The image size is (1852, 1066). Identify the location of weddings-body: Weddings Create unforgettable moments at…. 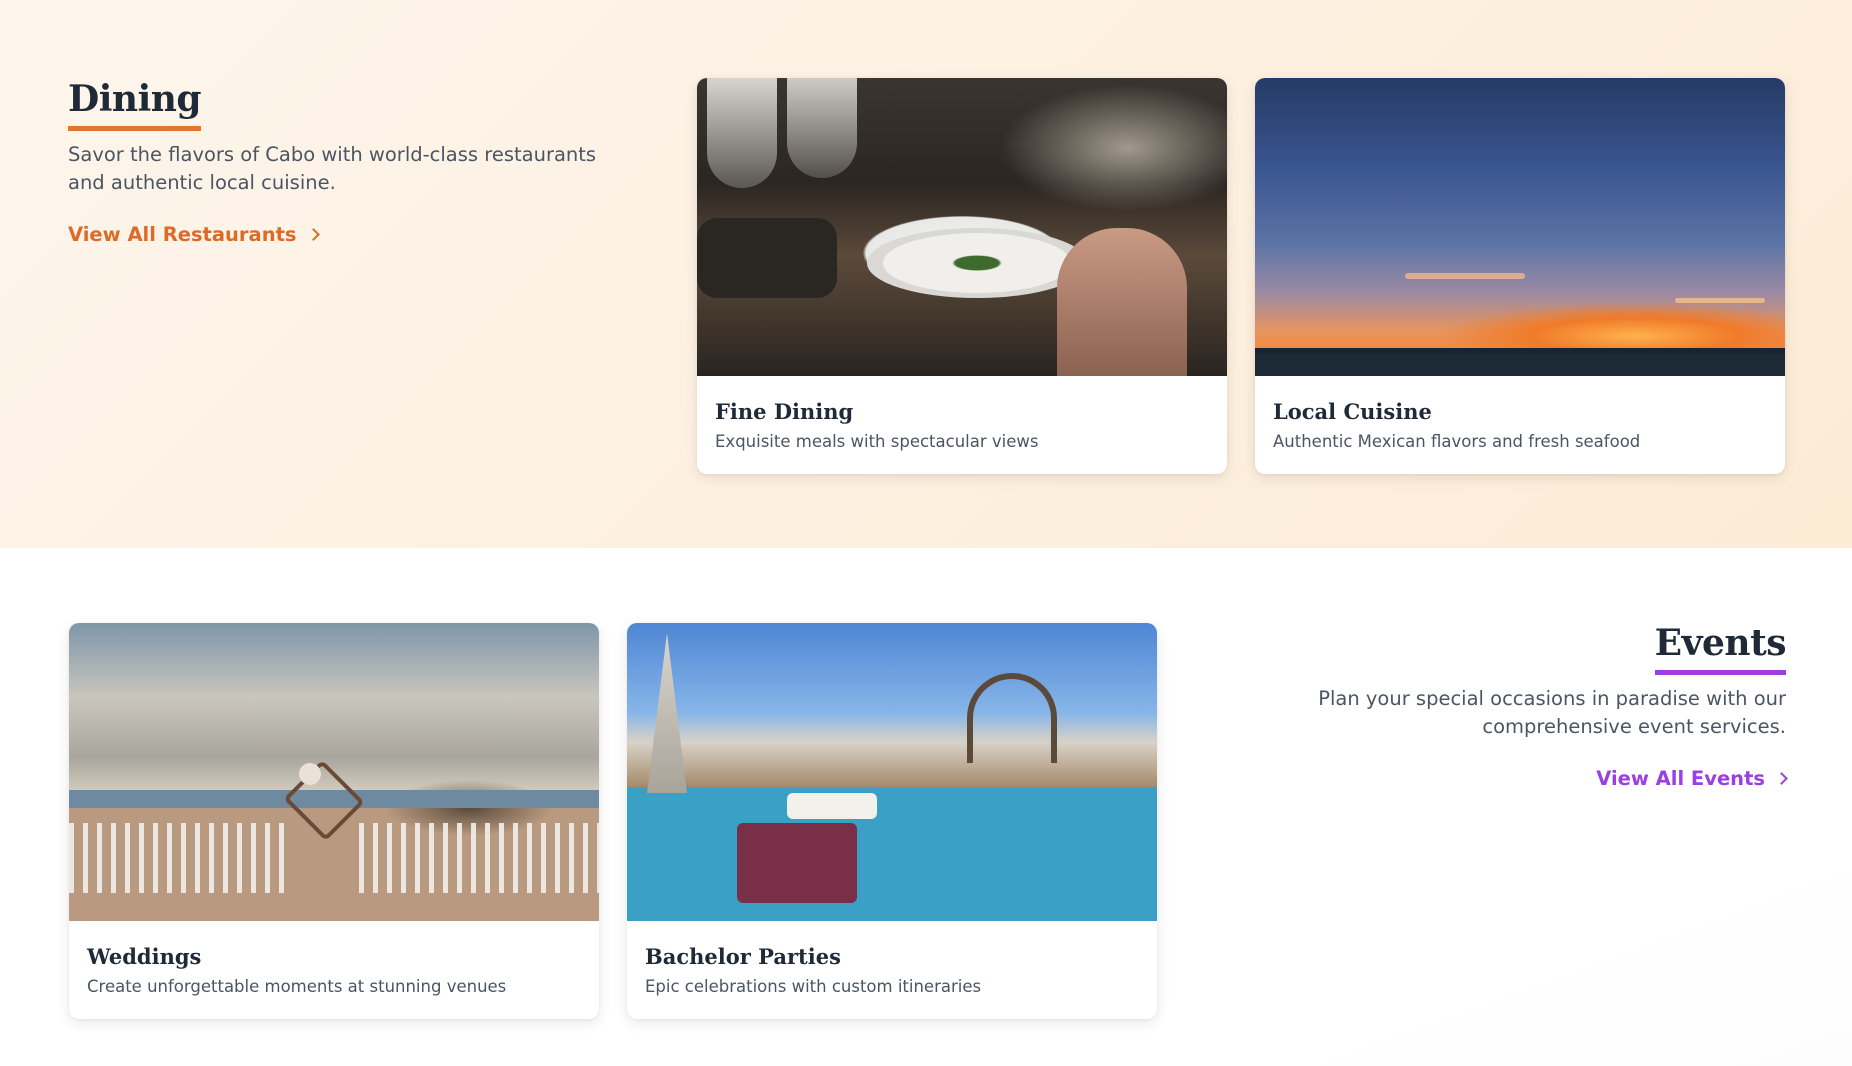
(334, 960).